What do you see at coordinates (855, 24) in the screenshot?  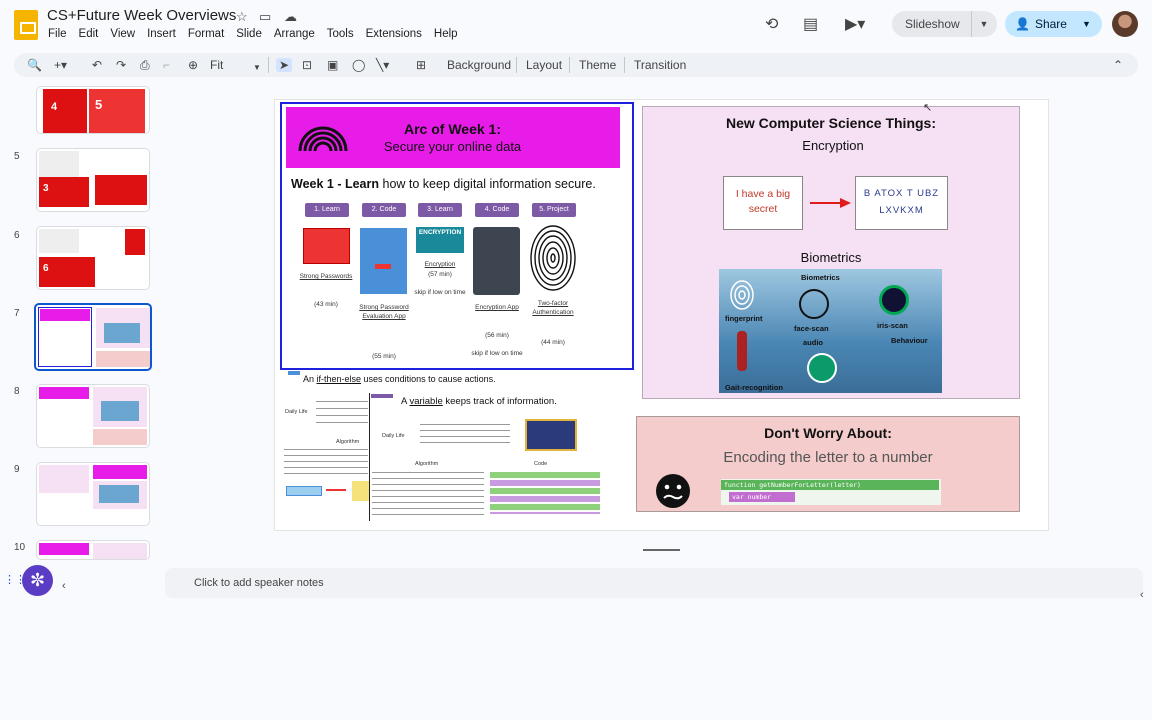 I see `meet-icon: ▶▾` at bounding box center [855, 24].